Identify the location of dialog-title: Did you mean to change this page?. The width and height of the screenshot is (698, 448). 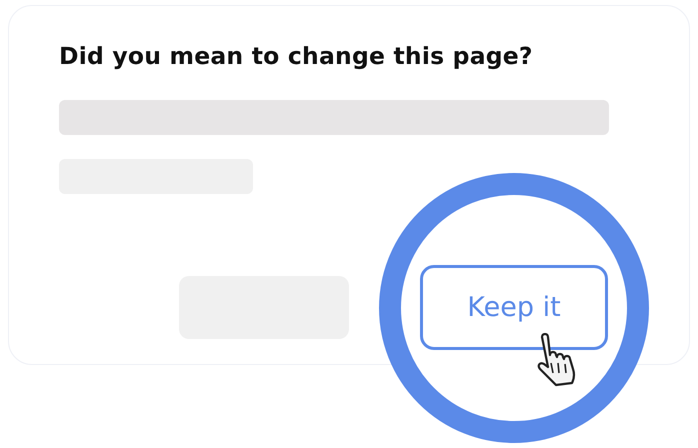
(296, 56).